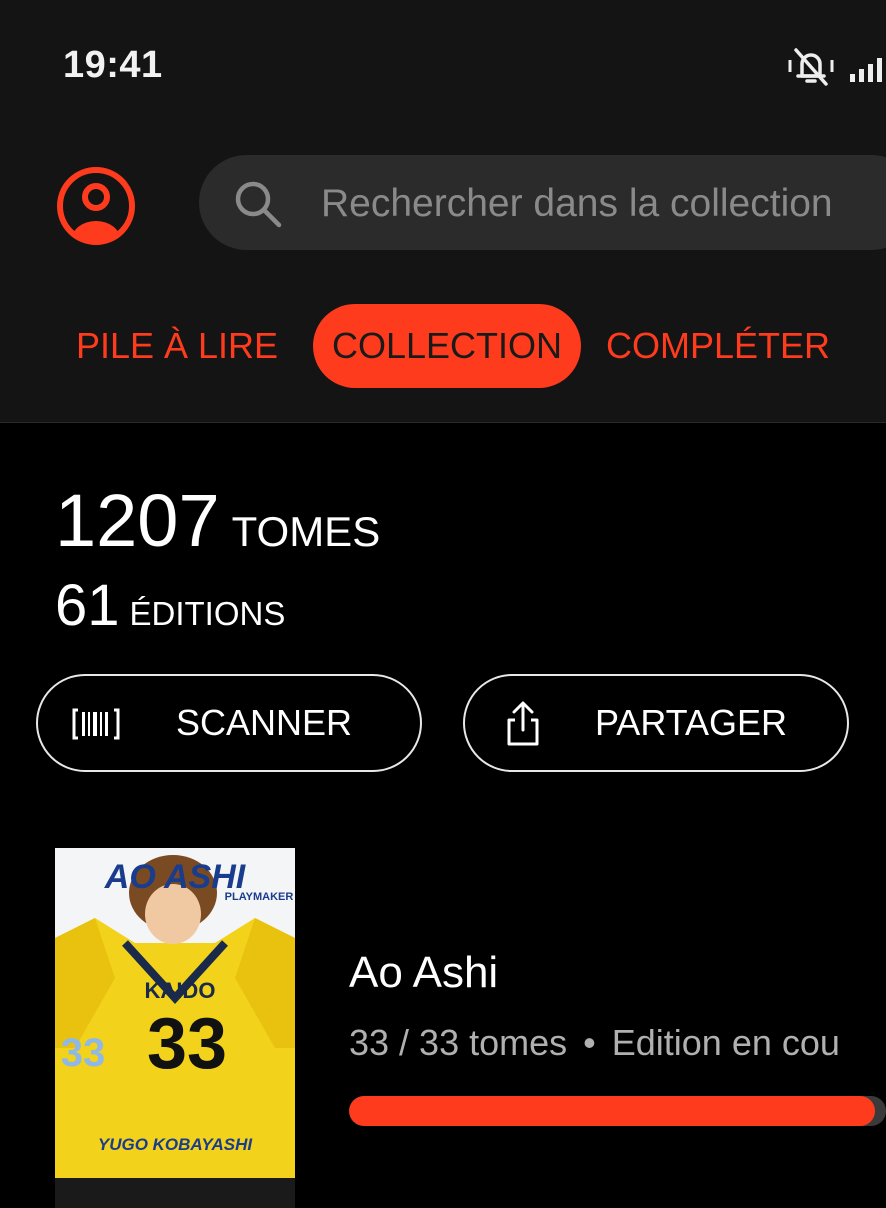 The height and width of the screenshot is (1208, 886). What do you see at coordinates (306, 531) in the screenshot?
I see `tomes-label: TOMES` at bounding box center [306, 531].